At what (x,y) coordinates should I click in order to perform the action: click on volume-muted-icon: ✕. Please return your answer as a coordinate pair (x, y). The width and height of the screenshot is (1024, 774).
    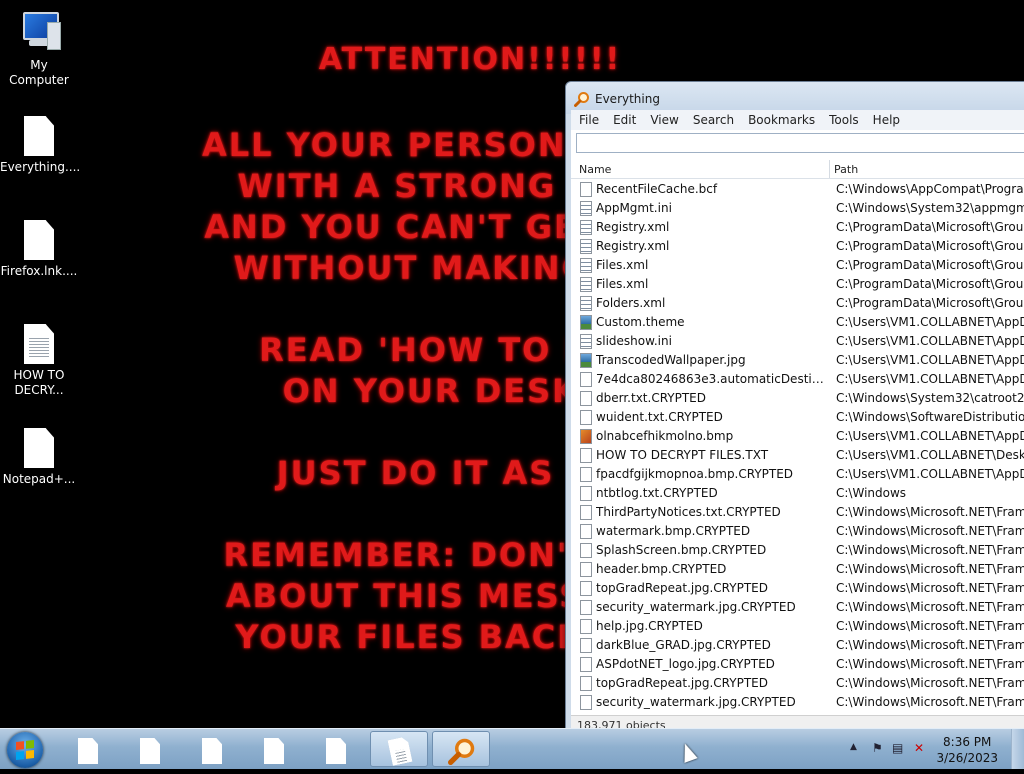
    Looking at the image, I should click on (919, 748).